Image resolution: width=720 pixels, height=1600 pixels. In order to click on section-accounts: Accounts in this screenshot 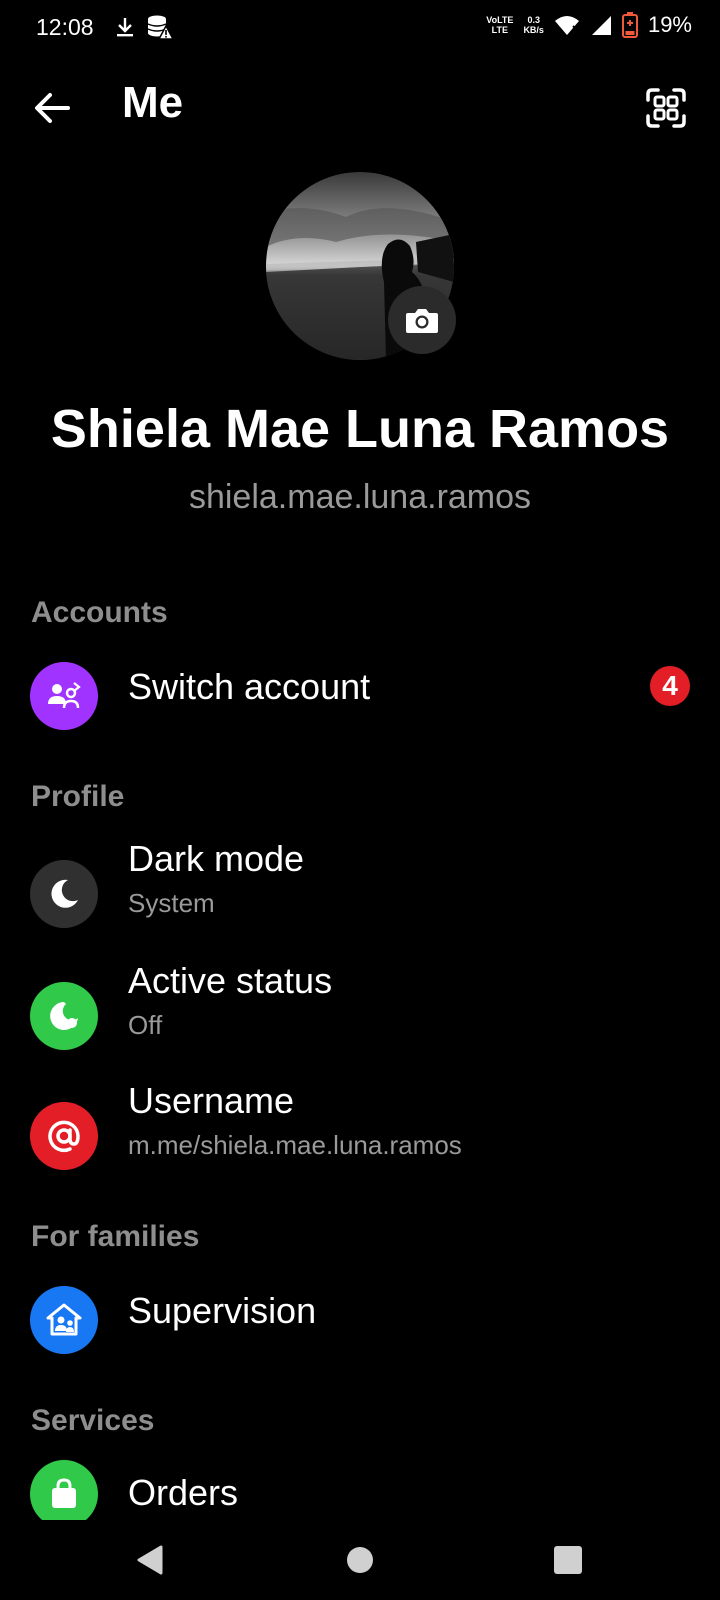, I will do `click(99, 612)`.